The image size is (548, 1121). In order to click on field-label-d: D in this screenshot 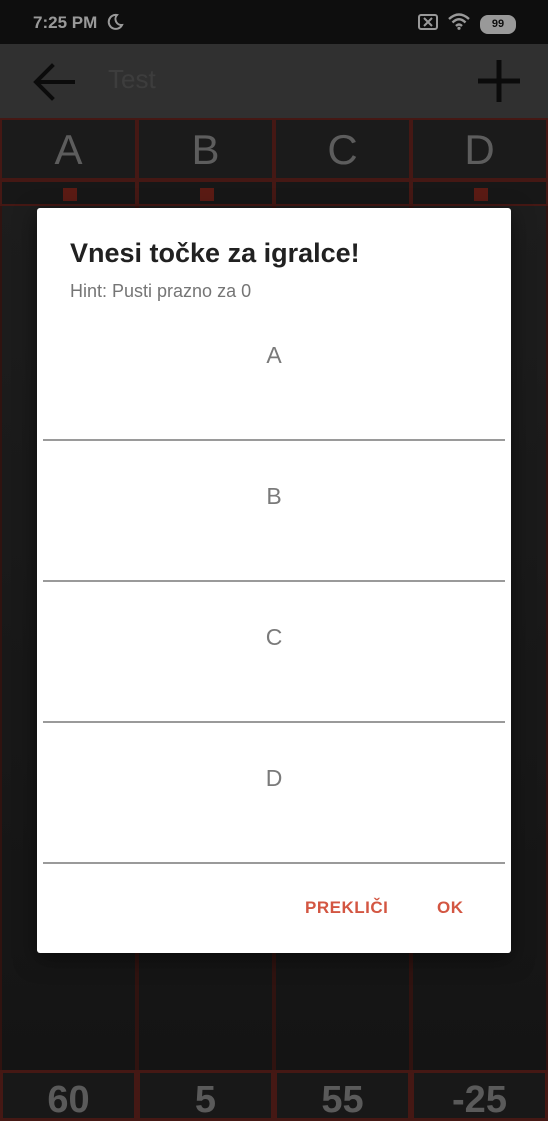, I will do `click(274, 778)`.